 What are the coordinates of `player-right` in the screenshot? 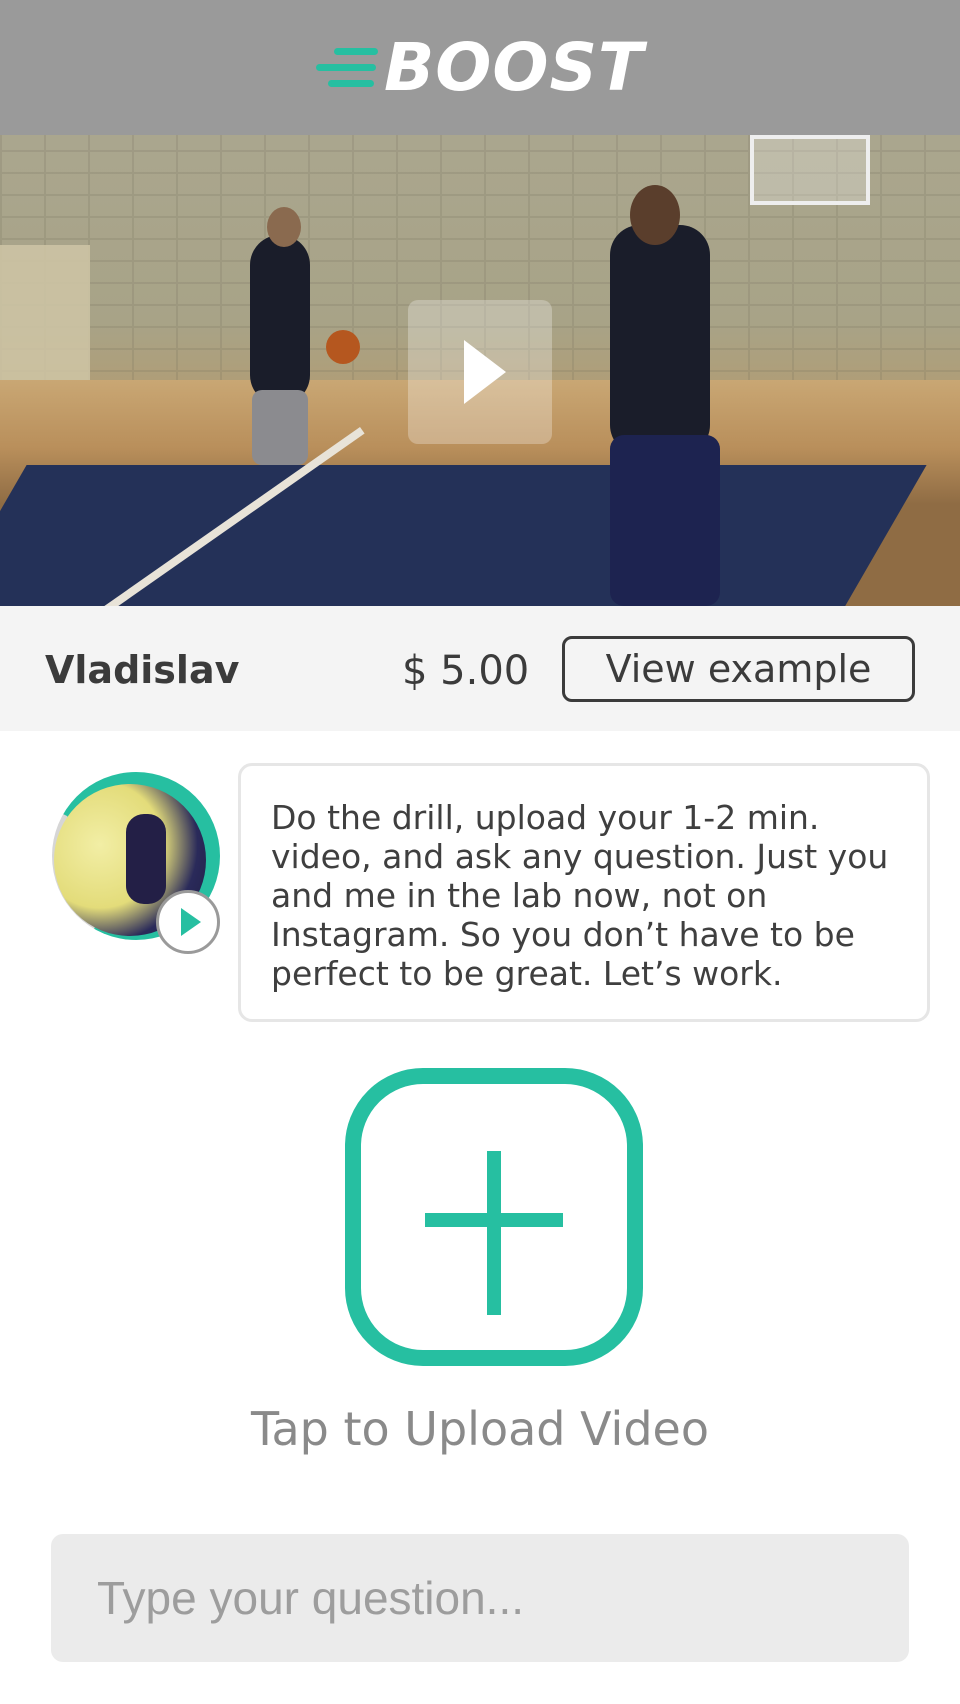 It's located at (660, 340).